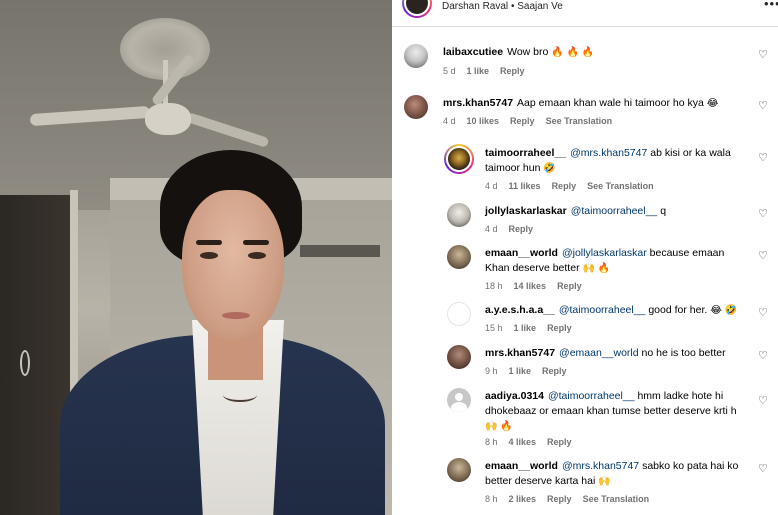  Describe the element at coordinates (459, 400) in the screenshot. I see `default-avatar-icon` at that location.